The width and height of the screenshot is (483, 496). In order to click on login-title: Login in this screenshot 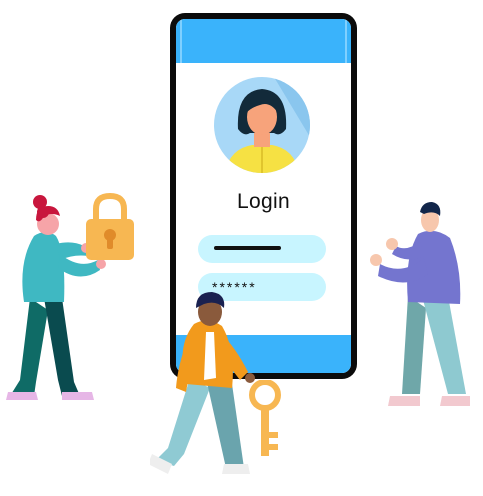, I will do `click(263, 201)`.